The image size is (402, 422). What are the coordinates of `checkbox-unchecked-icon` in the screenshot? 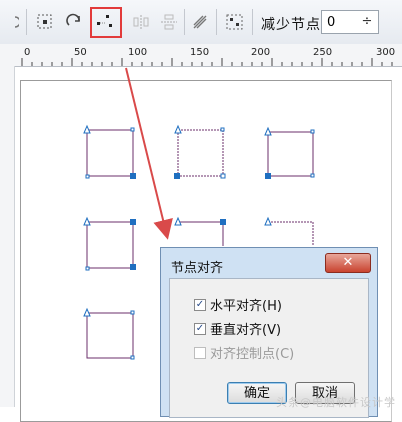 It's located at (200, 352).